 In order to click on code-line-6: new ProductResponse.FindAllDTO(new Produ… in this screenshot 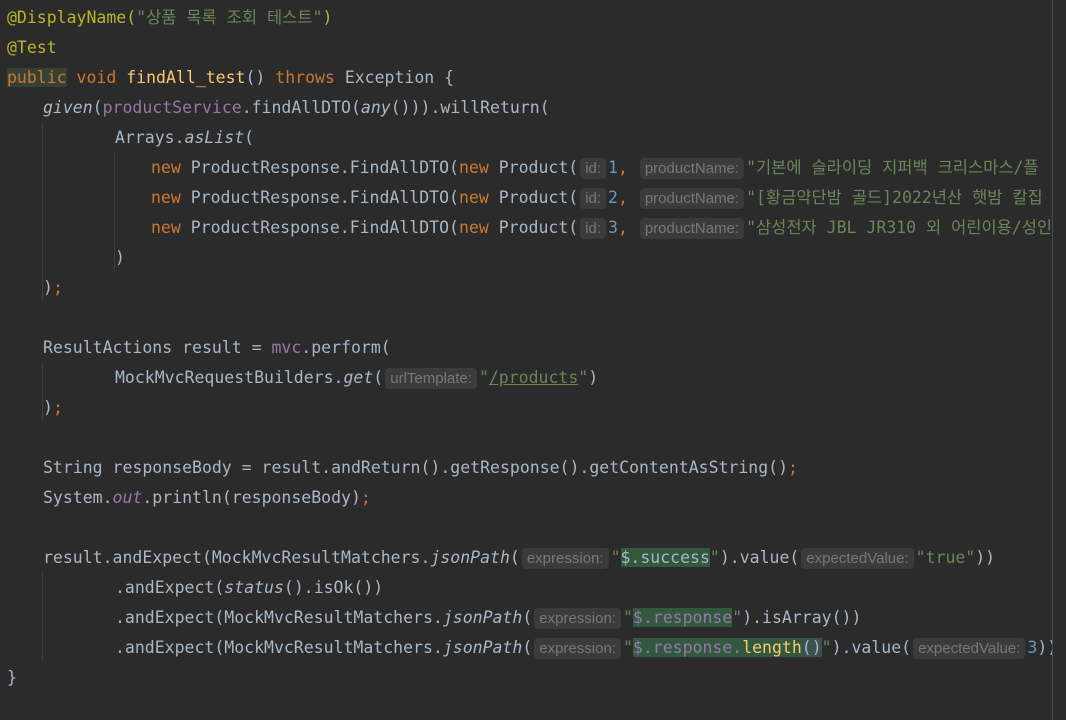, I will do `click(595, 168)`.